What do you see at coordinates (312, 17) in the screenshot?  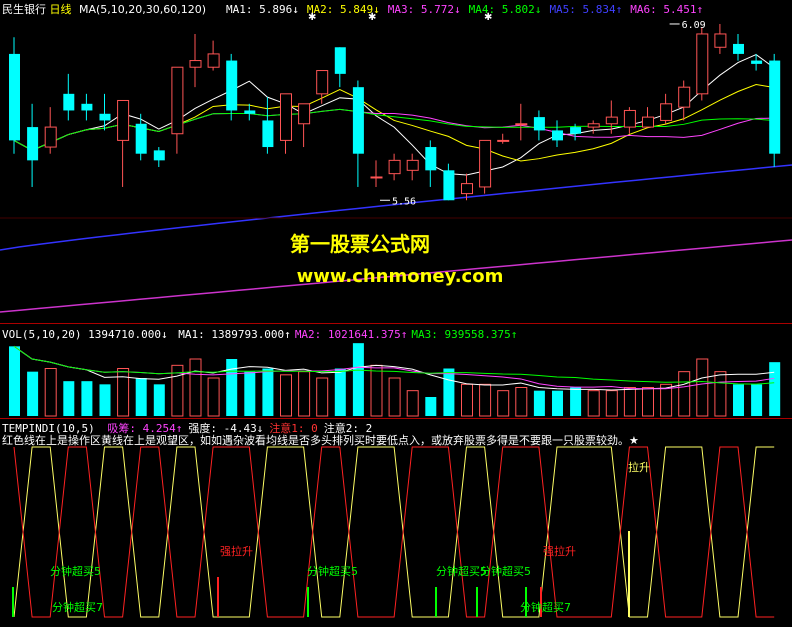 I see `star-marker-1: ✱` at bounding box center [312, 17].